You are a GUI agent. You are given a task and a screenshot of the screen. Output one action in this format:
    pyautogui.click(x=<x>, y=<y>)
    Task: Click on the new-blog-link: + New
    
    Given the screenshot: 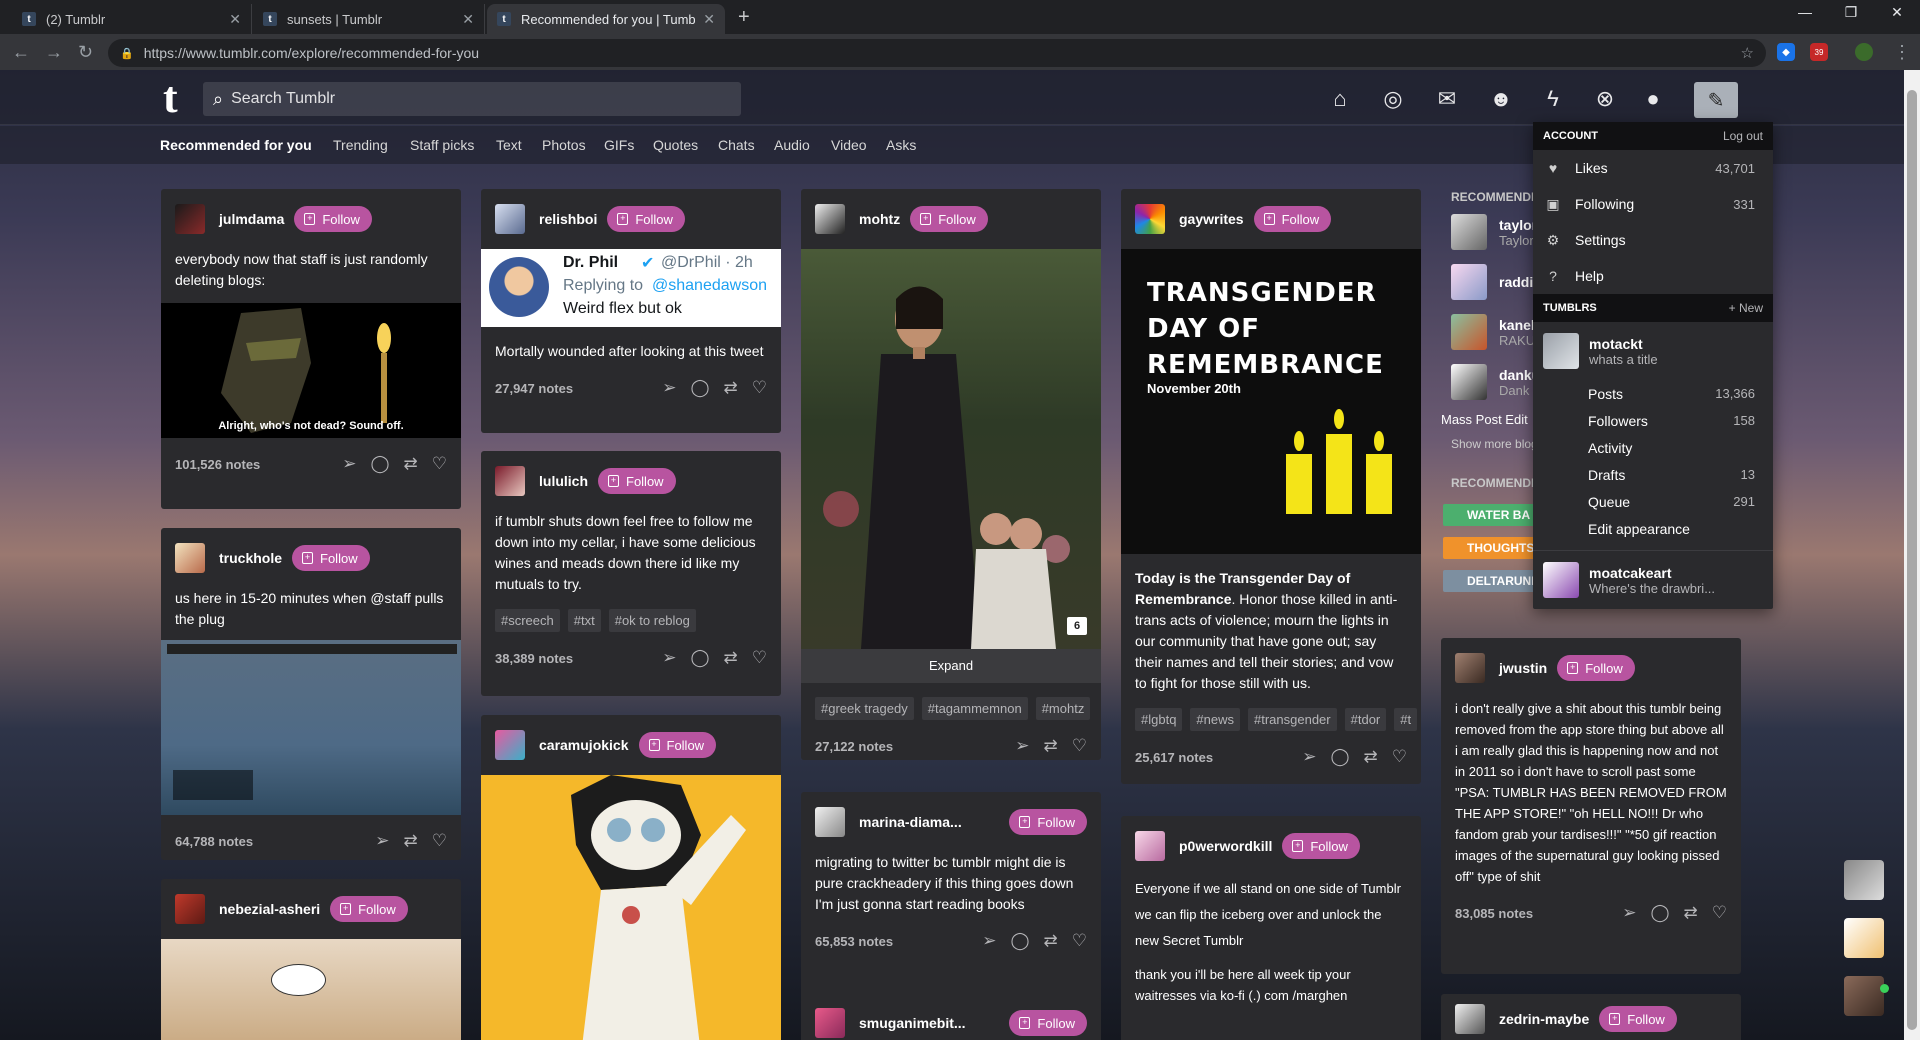 What is the action you would take?
    pyautogui.click(x=1746, y=308)
    